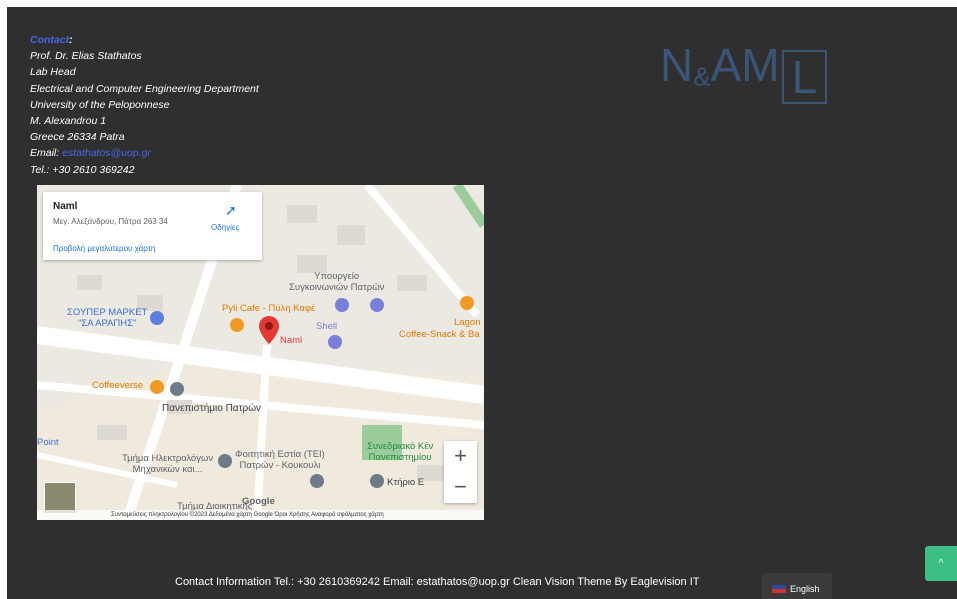  I want to click on zoom-out-button: −, so click(460, 487).